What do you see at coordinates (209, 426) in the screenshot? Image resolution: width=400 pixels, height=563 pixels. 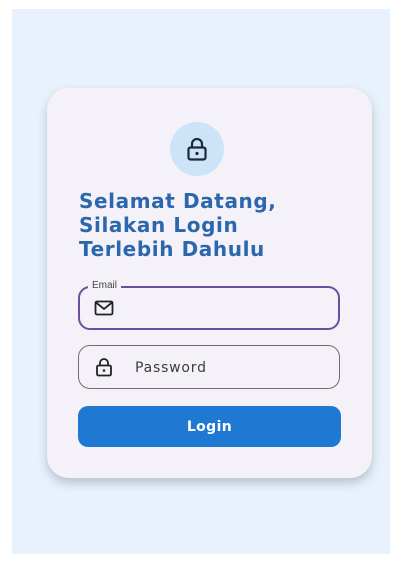 I see `login-button: Login` at bounding box center [209, 426].